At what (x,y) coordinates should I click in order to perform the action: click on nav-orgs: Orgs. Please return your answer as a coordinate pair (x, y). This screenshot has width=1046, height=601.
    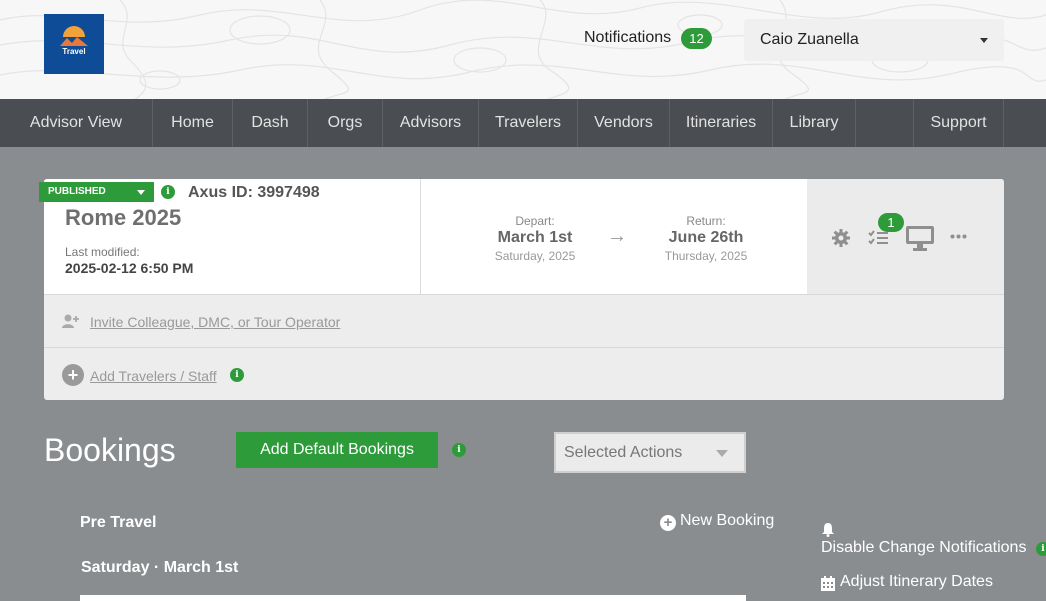
    Looking at the image, I should click on (345, 123).